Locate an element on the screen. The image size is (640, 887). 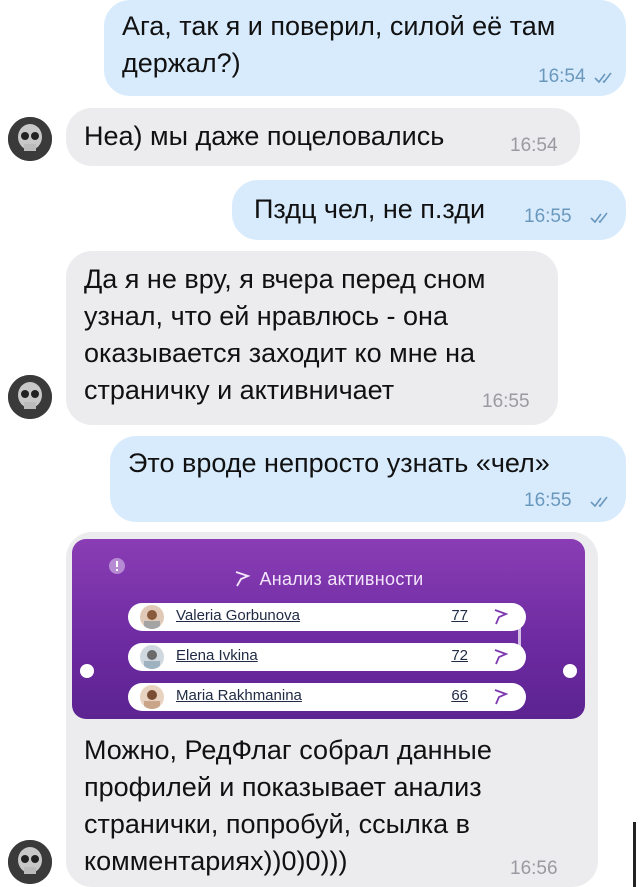
message-bubble-outgoing: Пздц чел, не п.зди 16:55 is located at coordinates (429, 210).